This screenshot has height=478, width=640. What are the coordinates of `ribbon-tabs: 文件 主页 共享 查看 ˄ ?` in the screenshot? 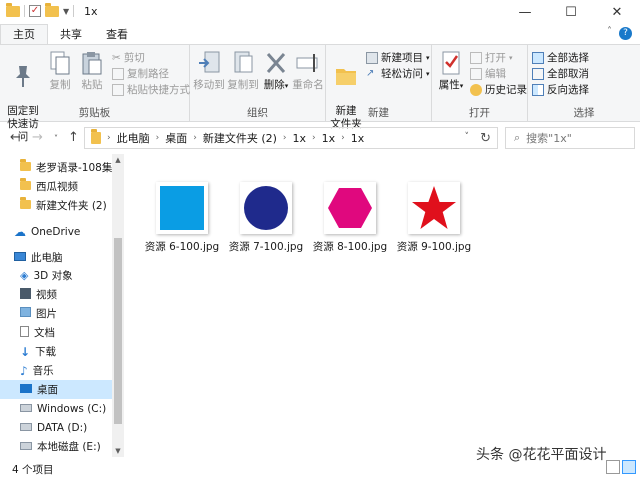 It's located at (320, 47).